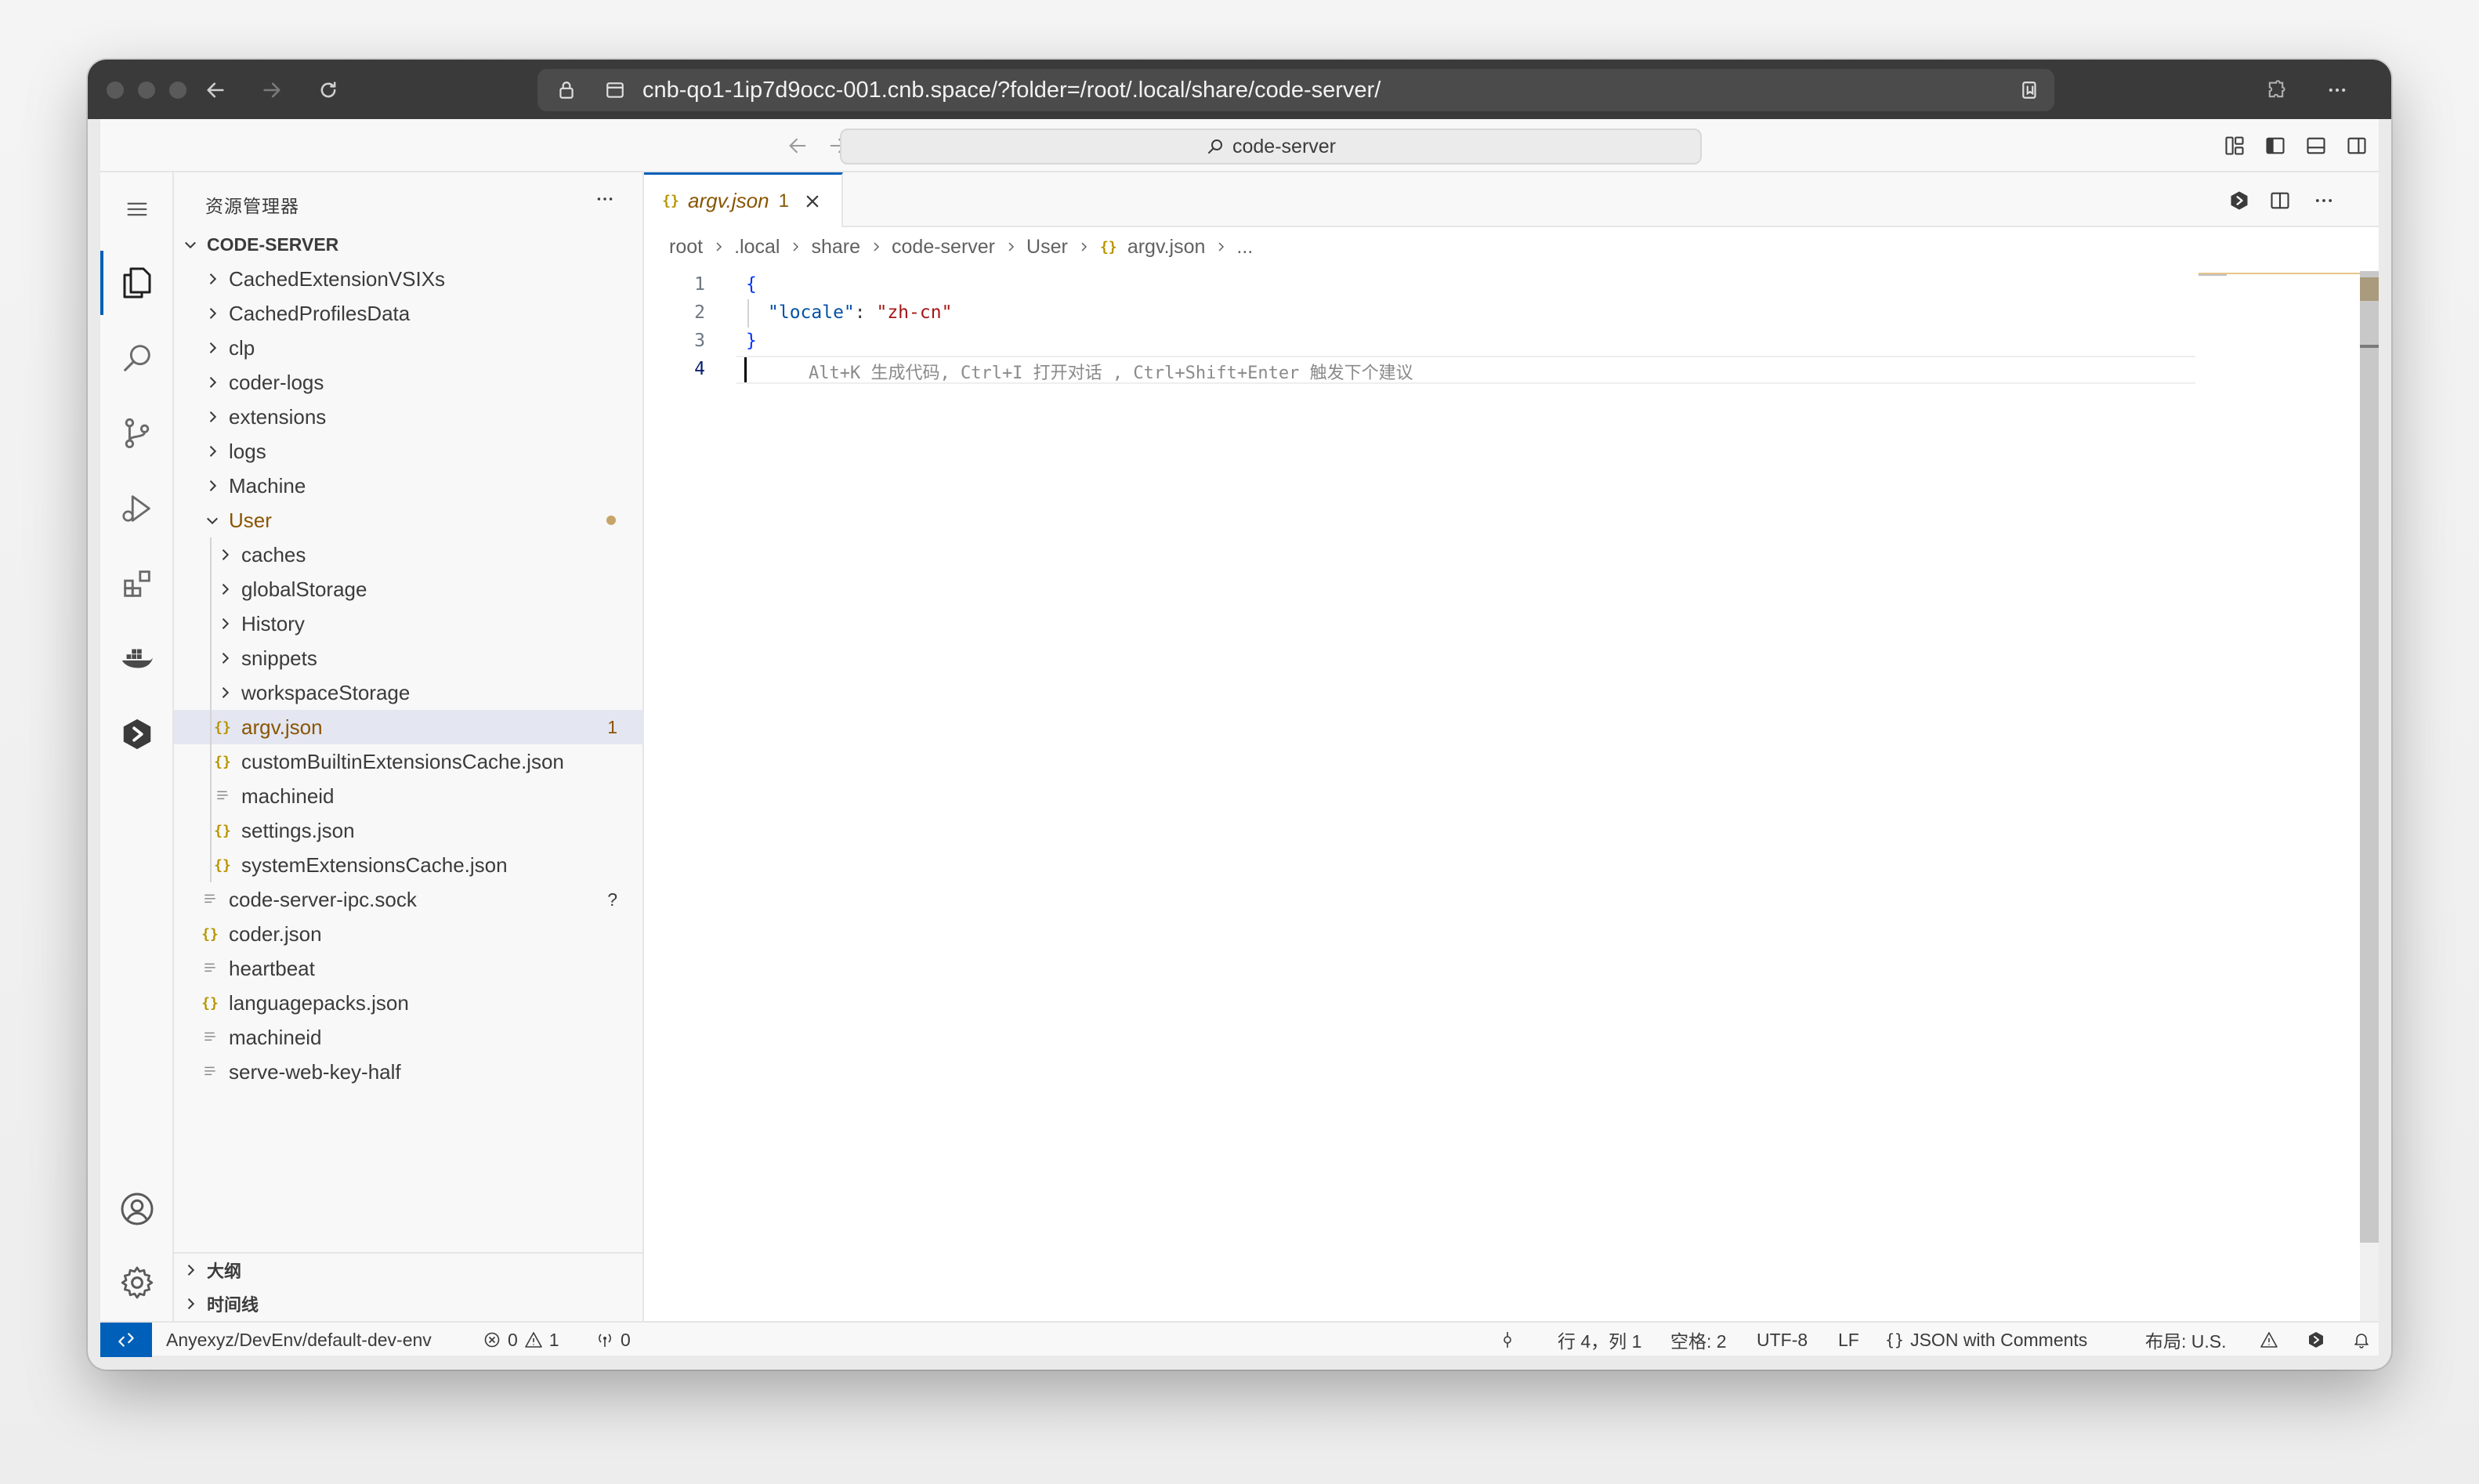  I want to click on warning-icon, so click(2269, 1340).